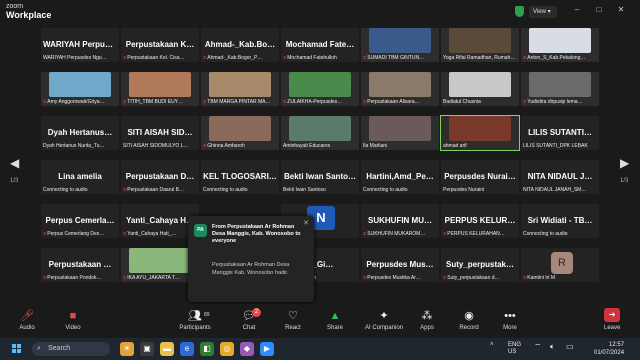 The image size is (640, 360). I want to click on more-button: ••• More, so click(510, 321).